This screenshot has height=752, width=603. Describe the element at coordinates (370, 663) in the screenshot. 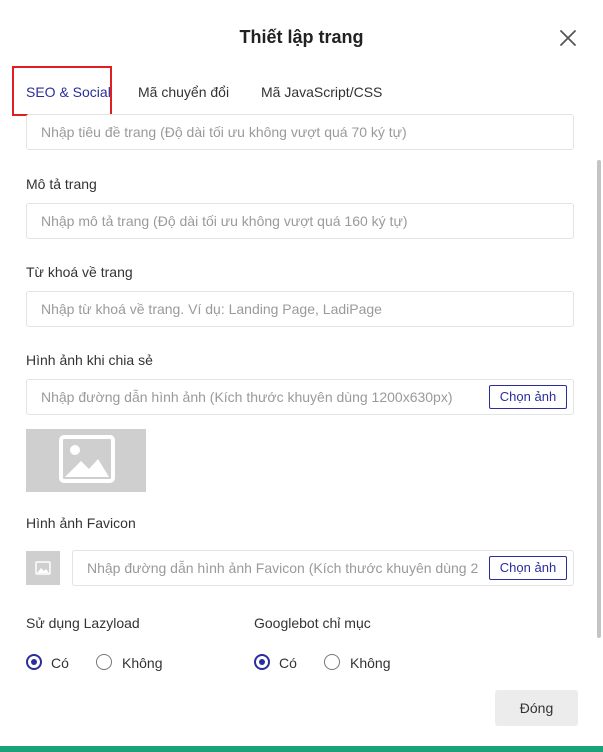

I see `googlebot-no-label: Không` at that location.